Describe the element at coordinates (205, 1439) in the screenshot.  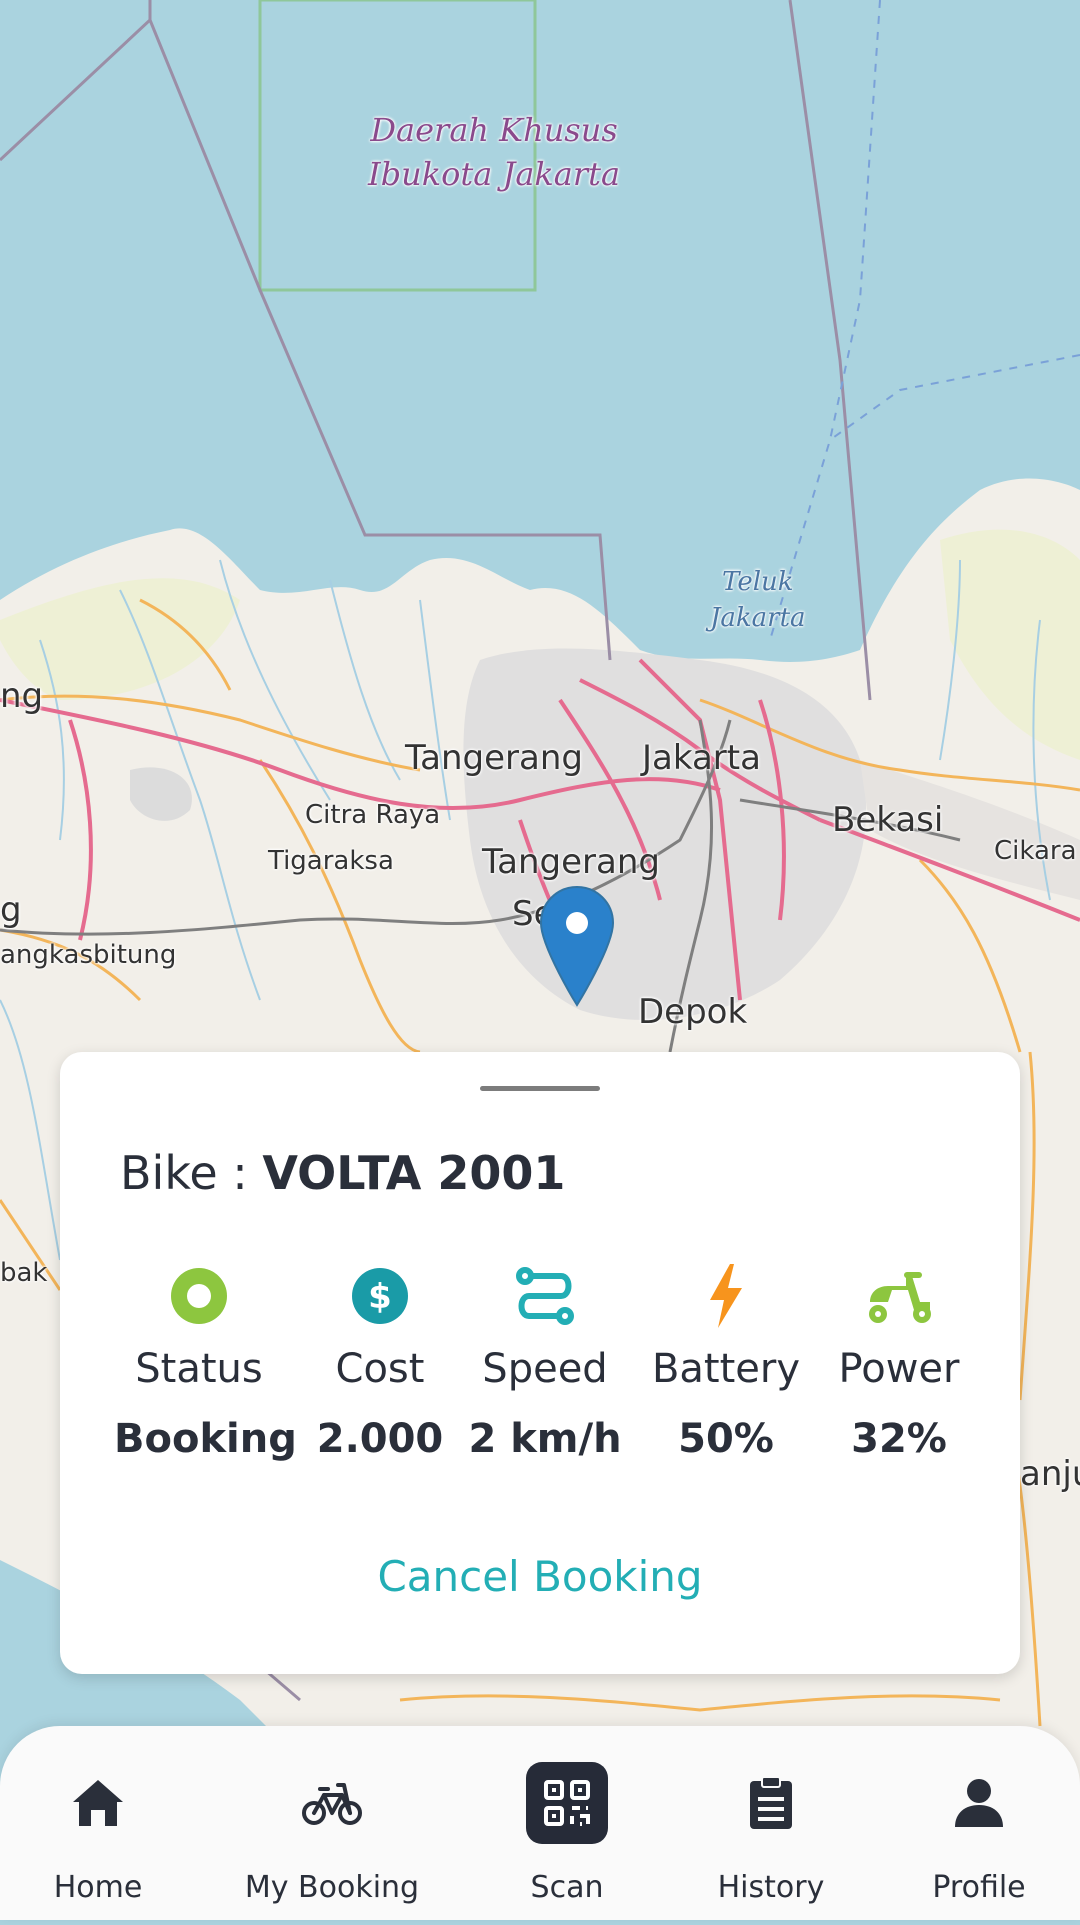
I see `stat-value: Booking` at that location.